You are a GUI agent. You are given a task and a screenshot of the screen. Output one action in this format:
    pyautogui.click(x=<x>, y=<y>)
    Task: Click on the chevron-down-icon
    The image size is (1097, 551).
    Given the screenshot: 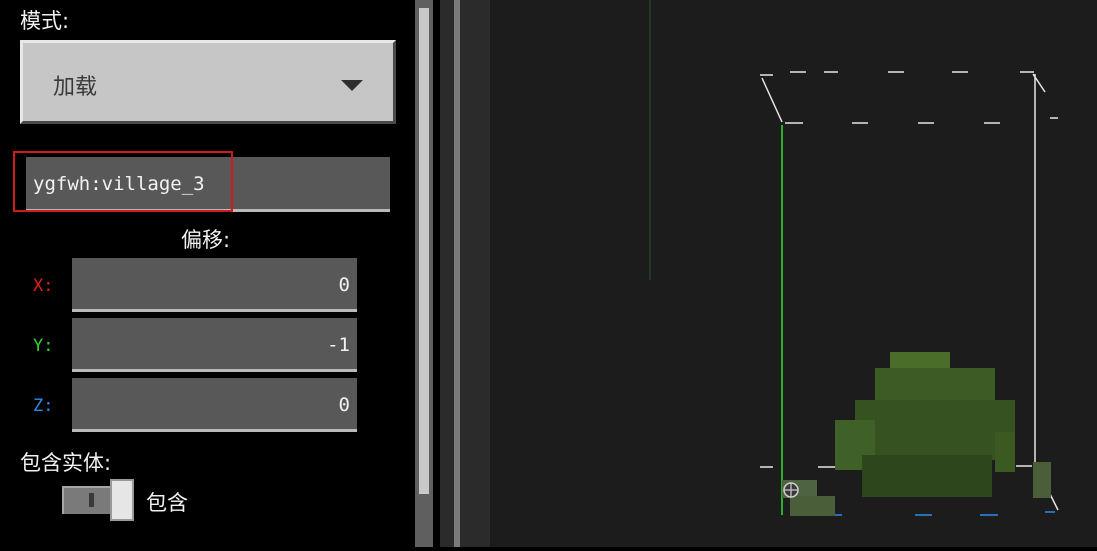 What is the action you would take?
    pyautogui.click(x=352, y=85)
    